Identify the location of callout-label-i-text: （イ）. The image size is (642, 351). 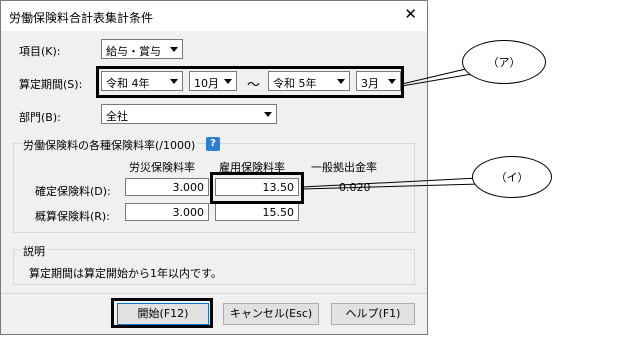
(512, 177).